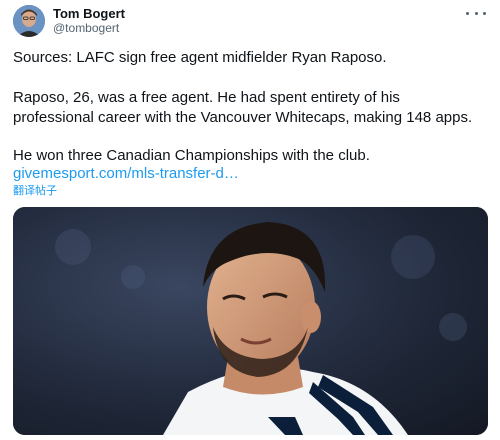 This screenshot has width=500, height=440. What do you see at coordinates (35, 191) in the screenshot?
I see `translate-post-link: 翻译帖子` at bounding box center [35, 191].